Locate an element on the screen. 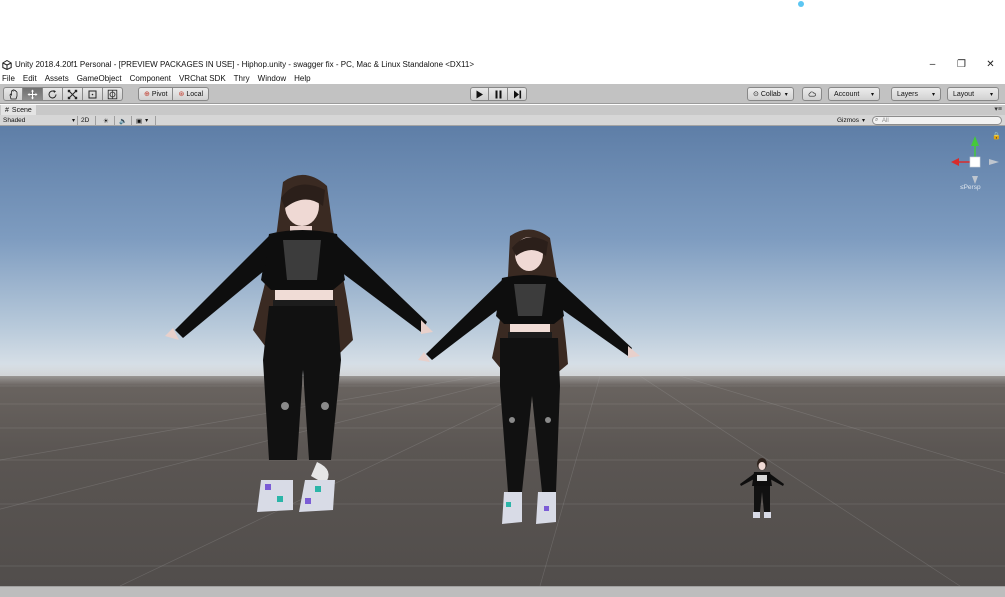 The height and width of the screenshot is (597, 1005). account-label: Account is located at coordinates (847, 94).